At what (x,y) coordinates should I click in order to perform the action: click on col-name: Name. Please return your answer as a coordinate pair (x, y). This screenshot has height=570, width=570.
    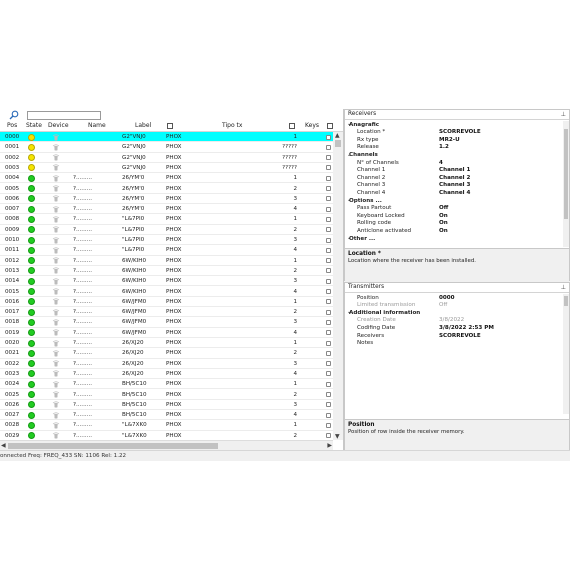
    Looking at the image, I should click on (97, 125).